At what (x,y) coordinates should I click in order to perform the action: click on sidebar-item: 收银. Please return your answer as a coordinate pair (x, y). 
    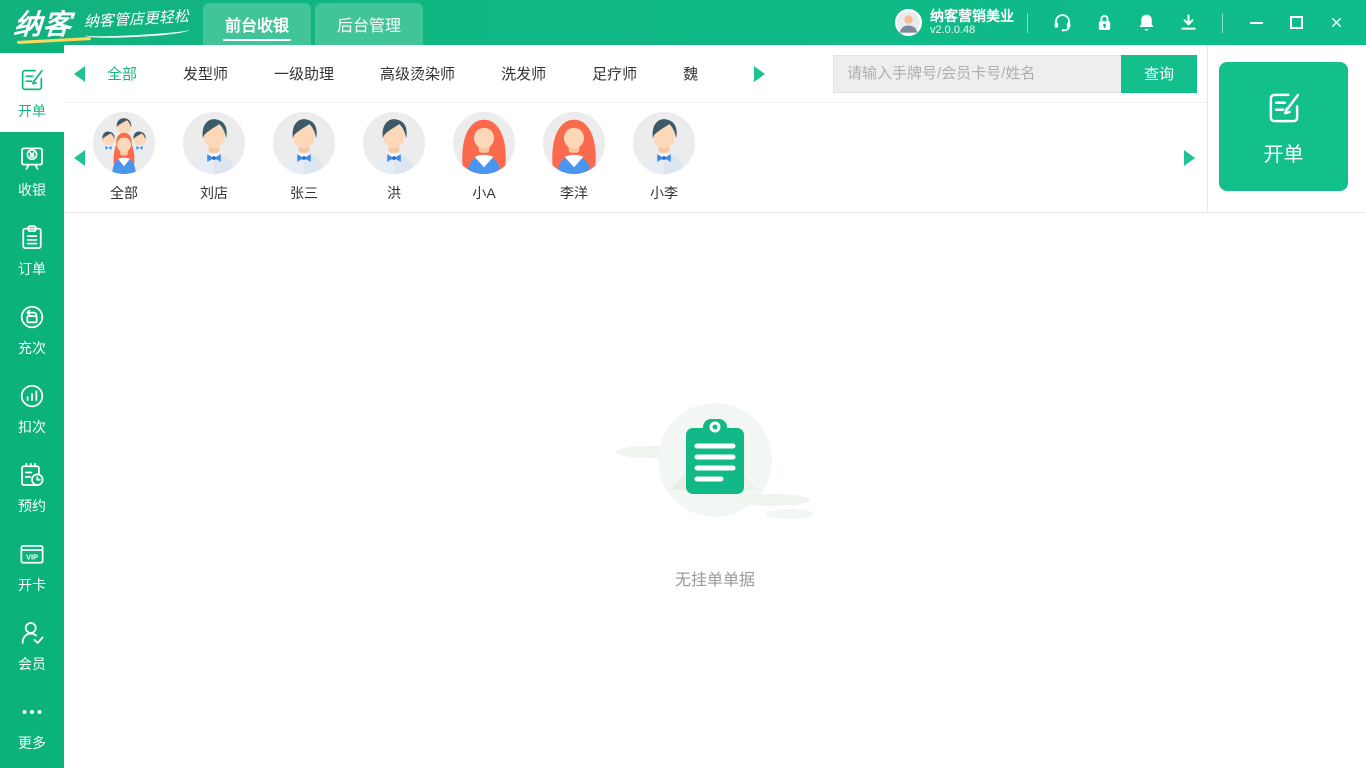
    Looking at the image, I should click on (32, 171).